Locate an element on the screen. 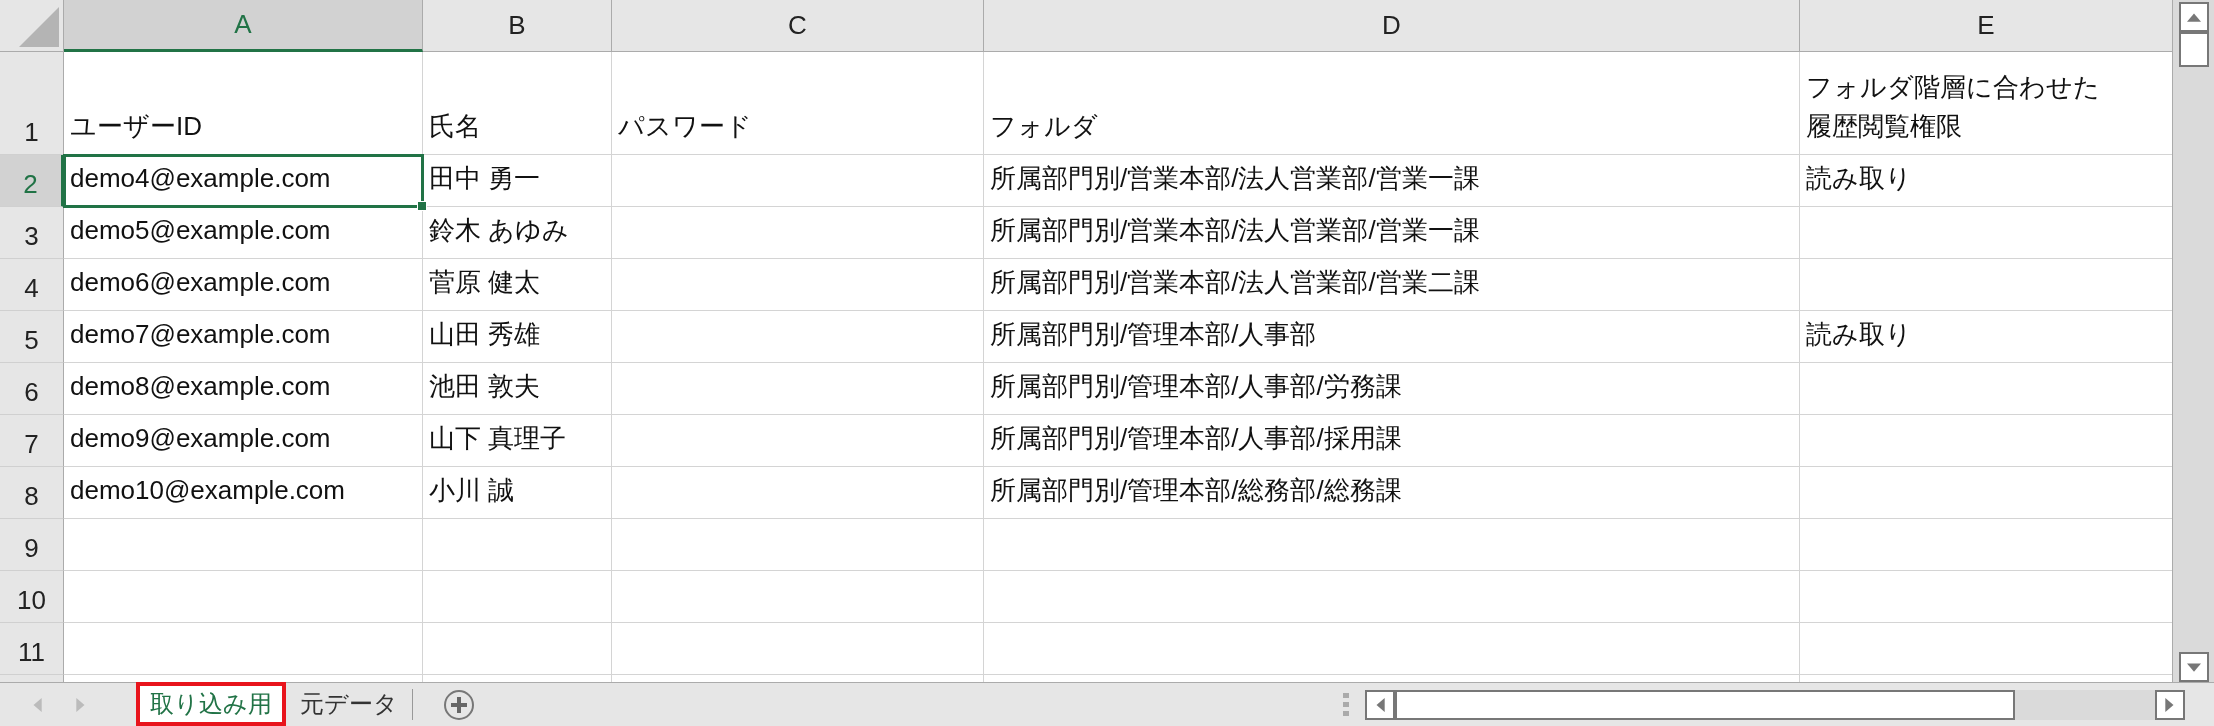 The width and height of the screenshot is (2214, 726). table-cell: 所属部門別/管理本部/総務部/総務課 is located at coordinates (1392, 493).